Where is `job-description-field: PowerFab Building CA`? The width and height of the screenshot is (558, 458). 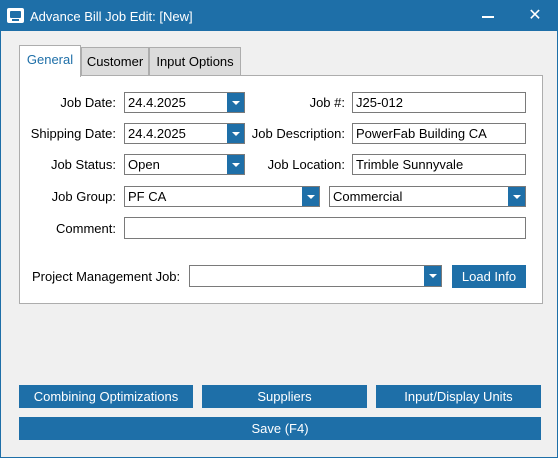
job-description-field: PowerFab Building CA is located at coordinates (439, 133).